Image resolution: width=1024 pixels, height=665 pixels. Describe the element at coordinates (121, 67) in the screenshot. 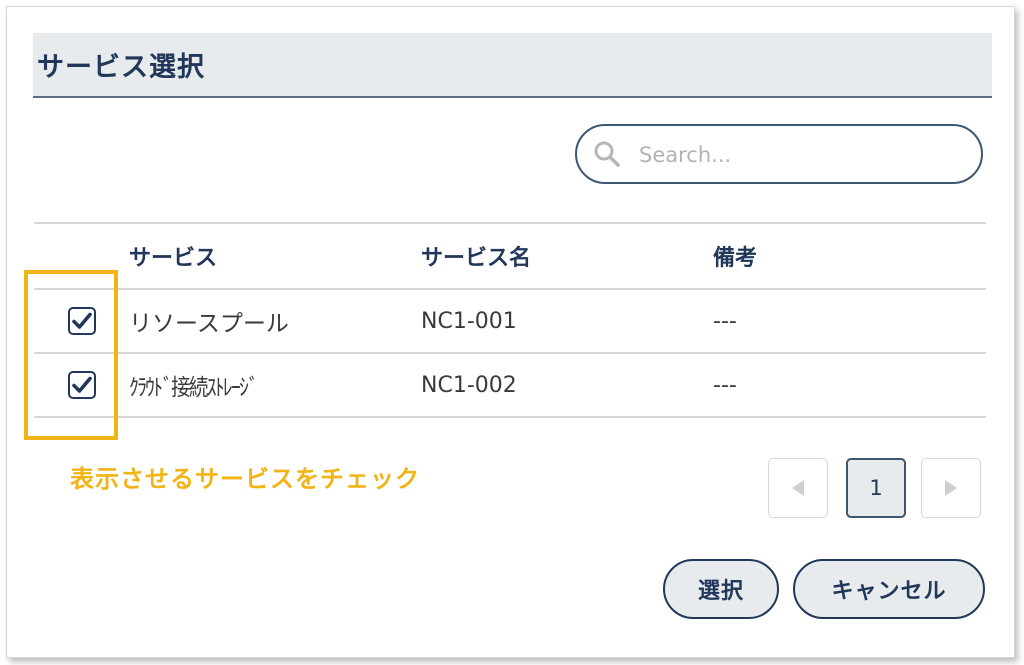

I see `dialog-title: サービス選択` at that location.